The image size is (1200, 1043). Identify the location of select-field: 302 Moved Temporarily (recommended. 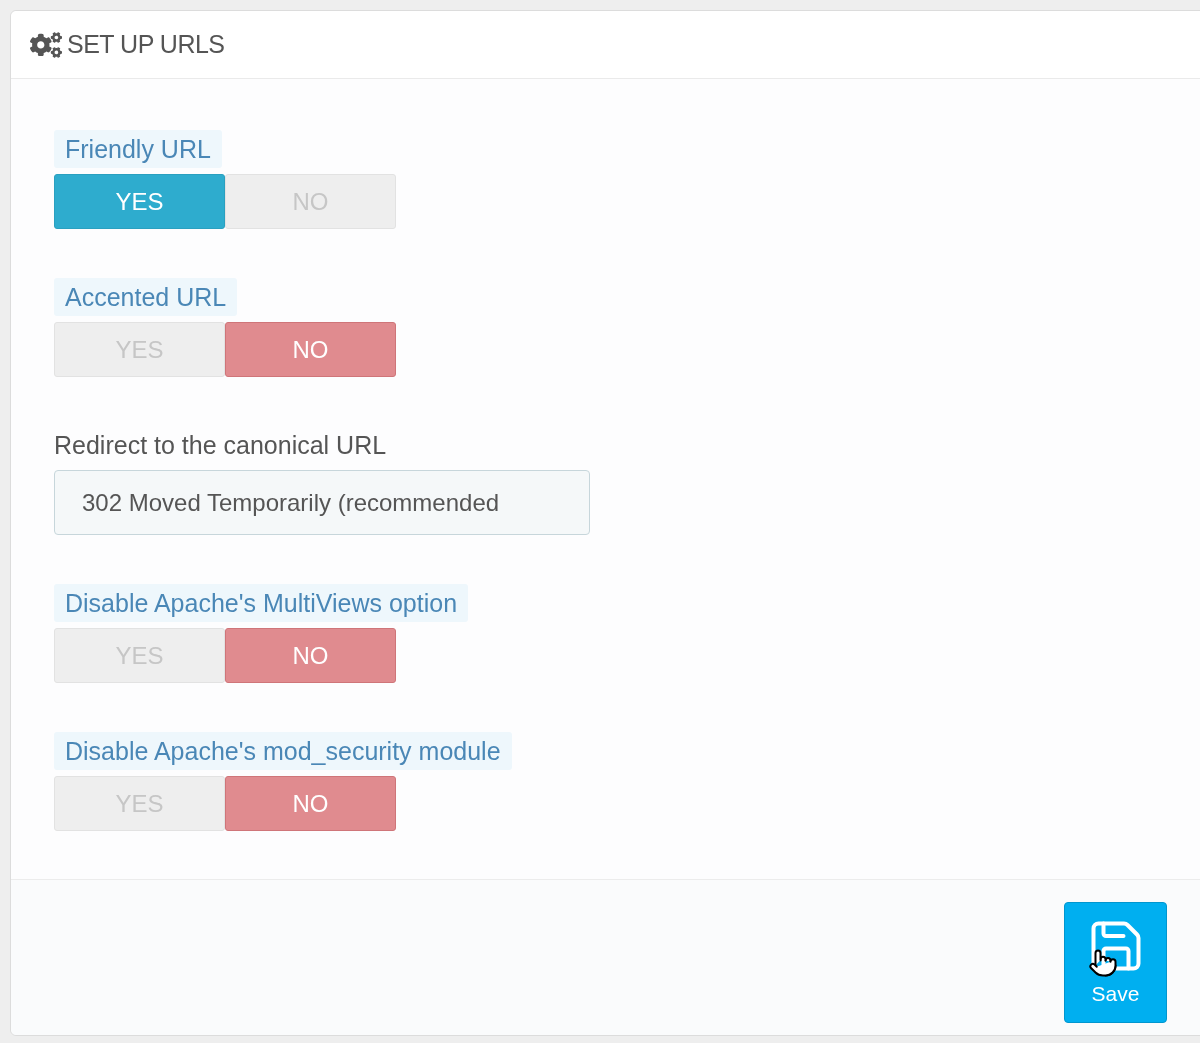
(322, 502).